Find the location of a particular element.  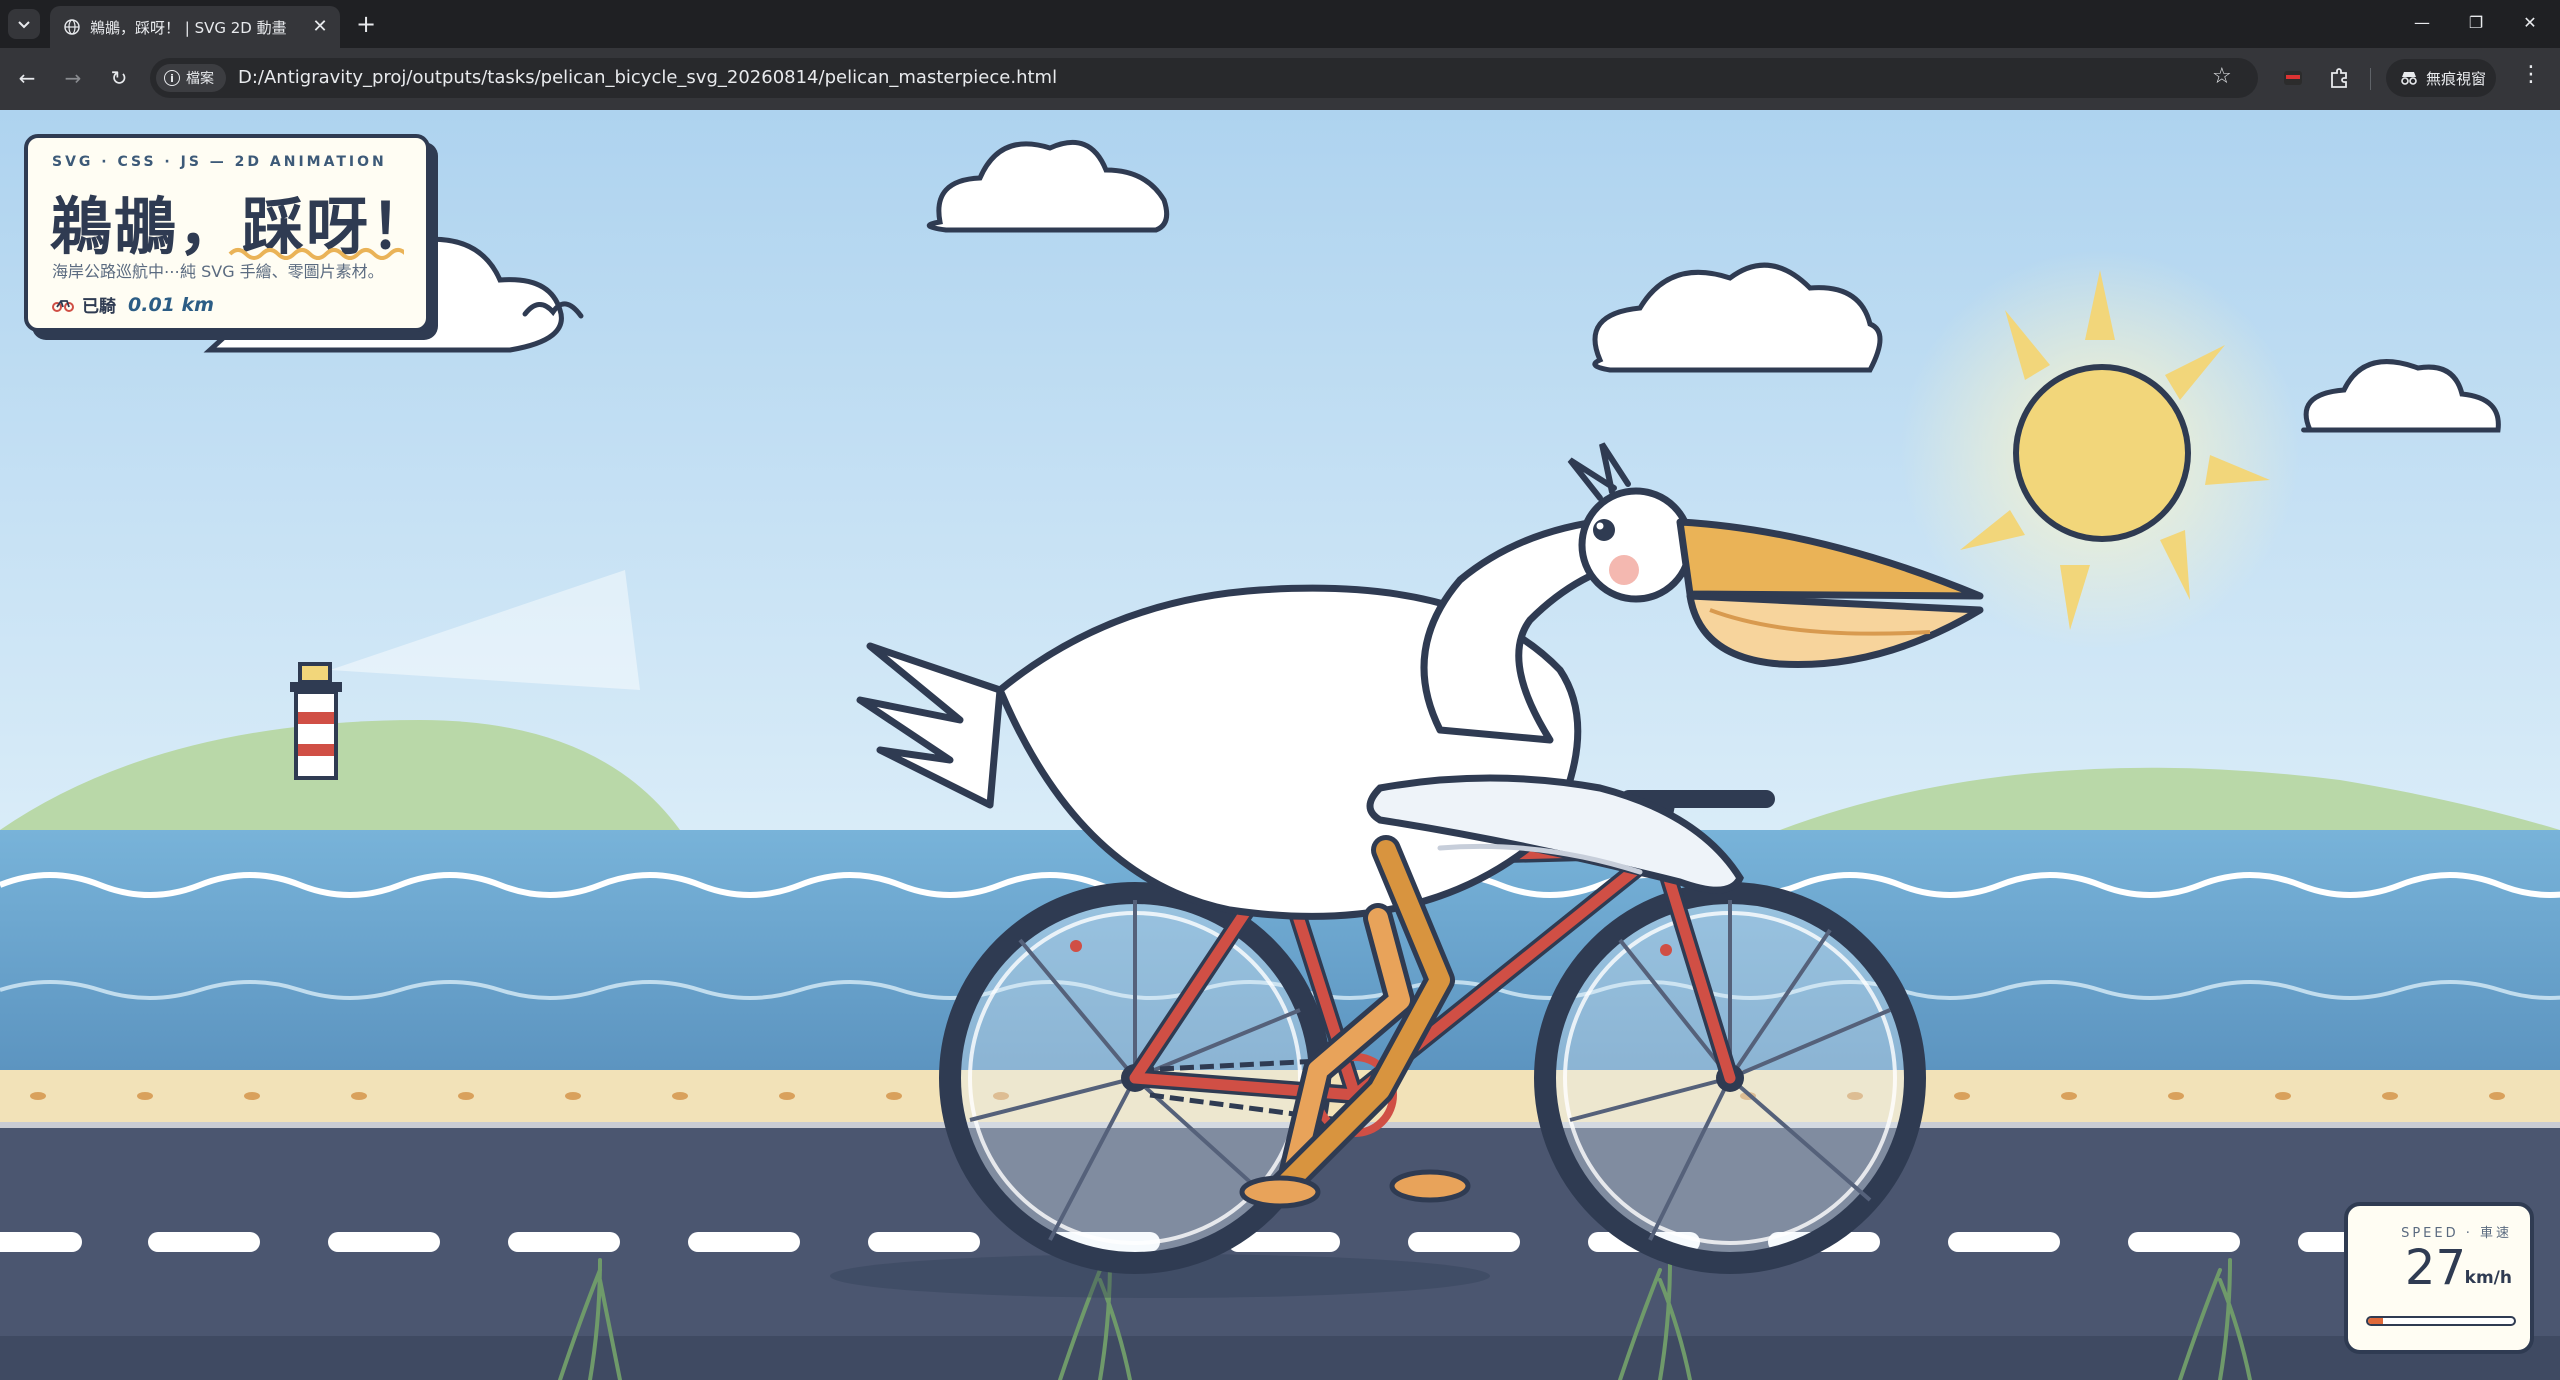

speedometer-card: SPEED · 車速 27 km/h is located at coordinates (2439, 1278).